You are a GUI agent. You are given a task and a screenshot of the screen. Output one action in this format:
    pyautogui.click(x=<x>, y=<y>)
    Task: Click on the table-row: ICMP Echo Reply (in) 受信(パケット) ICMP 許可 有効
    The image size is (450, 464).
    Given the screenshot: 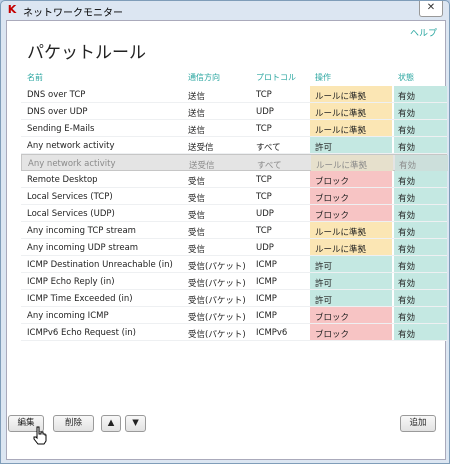 What is the action you would take?
    pyautogui.click(x=234, y=281)
    